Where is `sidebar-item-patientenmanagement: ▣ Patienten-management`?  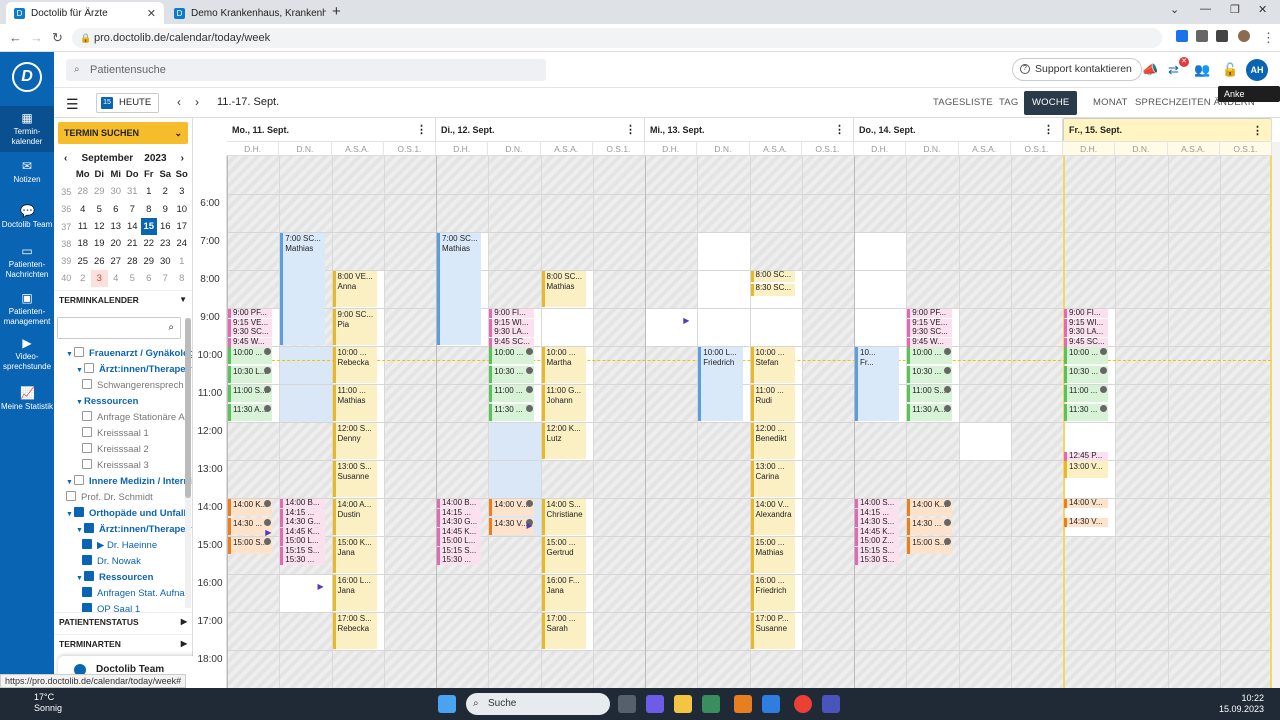
sidebar-item-patientenmanagement: ▣ Patienten-management is located at coordinates (27, 309).